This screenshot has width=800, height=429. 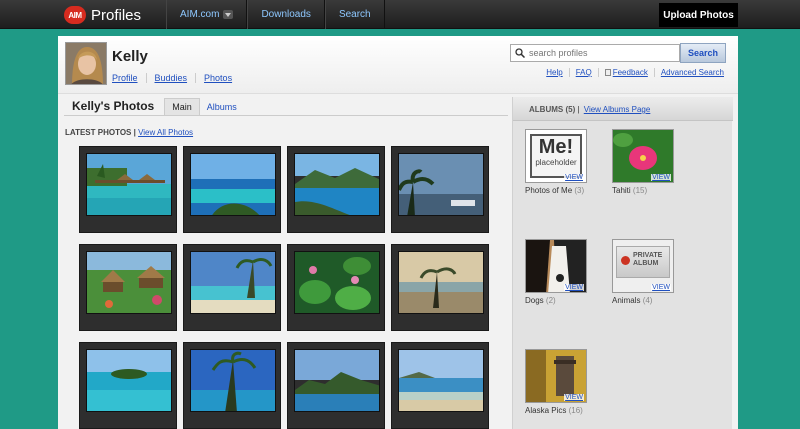 What do you see at coordinates (129, 78) in the screenshot?
I see `profile-link: Profile` at bounding box center [129, 78].